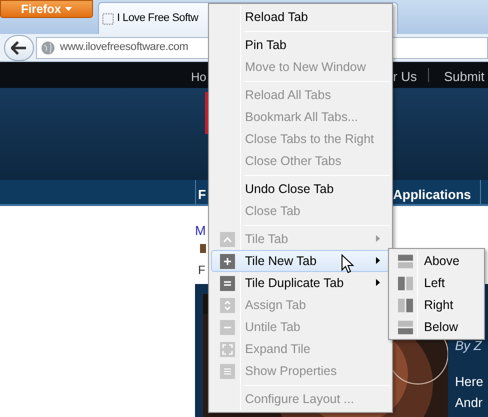  I want to click on caret-icon, so click(68, 9).